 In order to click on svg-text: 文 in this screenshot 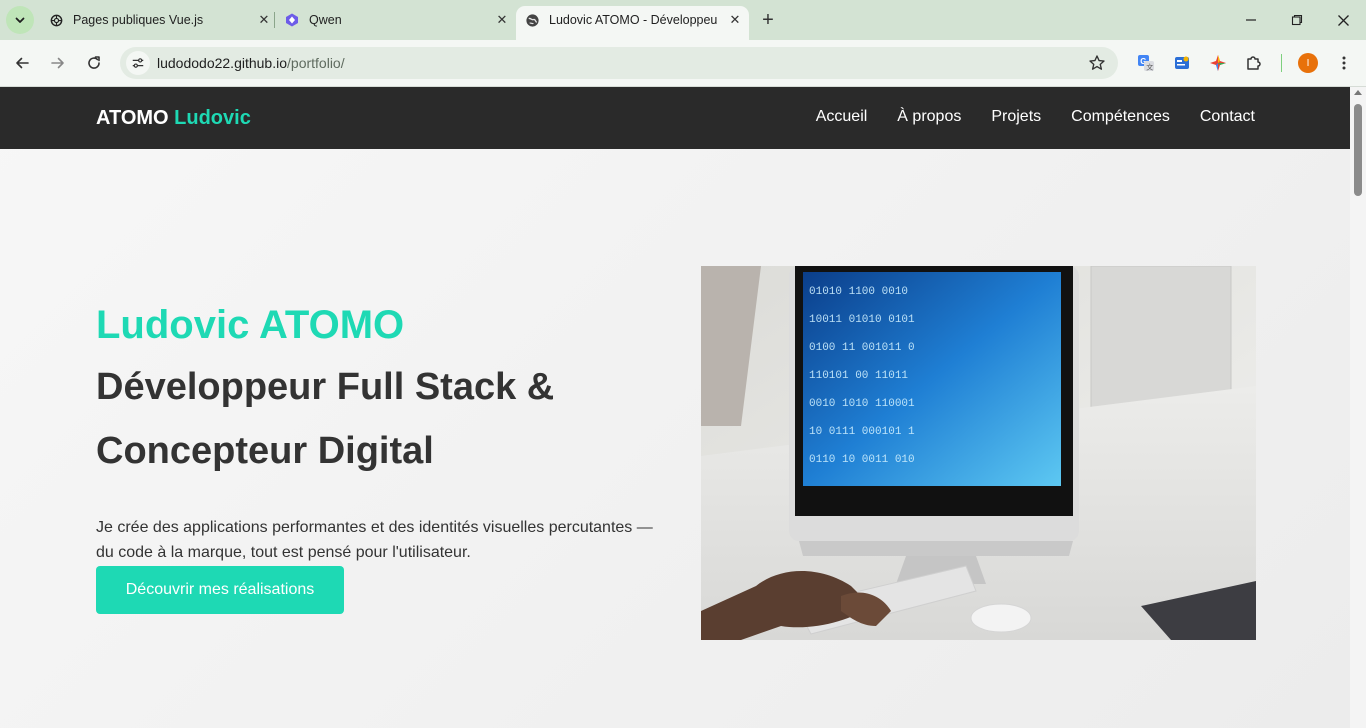, I will do `click(1149, 67)`.